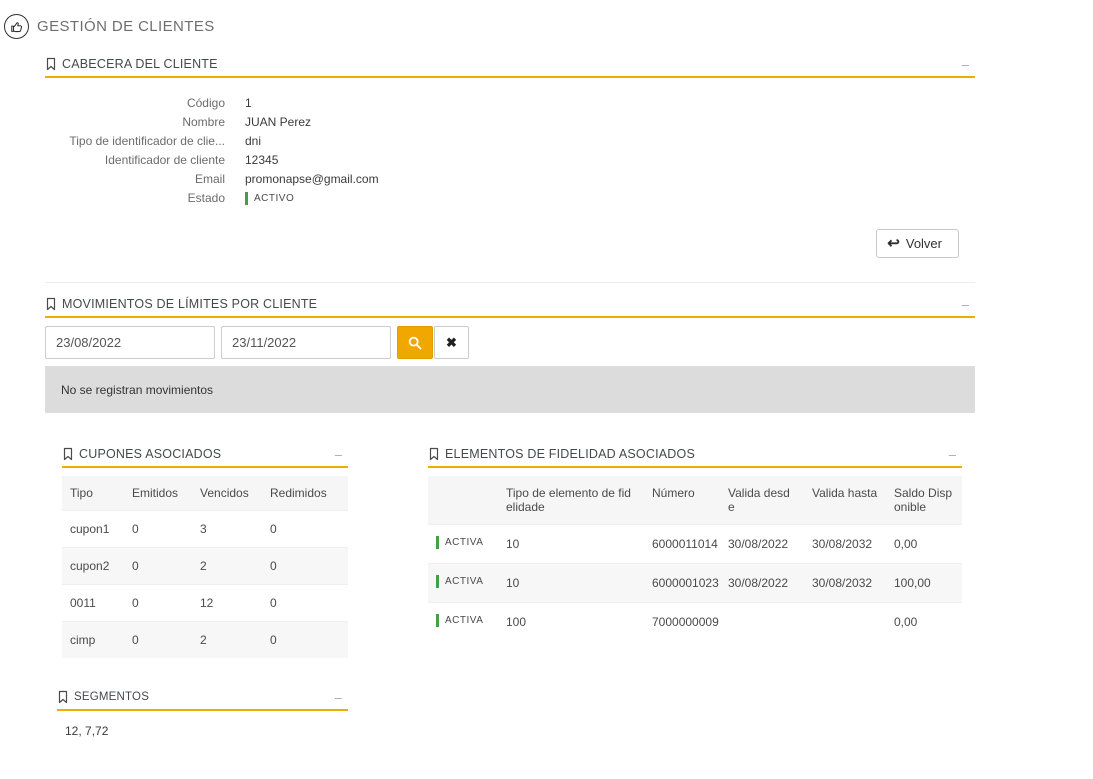  I want to click on status-badge: ACTIVO, so click(270, 198).